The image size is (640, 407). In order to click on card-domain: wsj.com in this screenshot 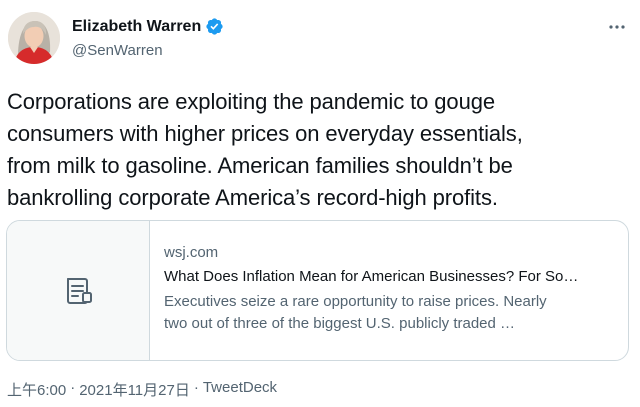, I will do `click(191, 252)`.